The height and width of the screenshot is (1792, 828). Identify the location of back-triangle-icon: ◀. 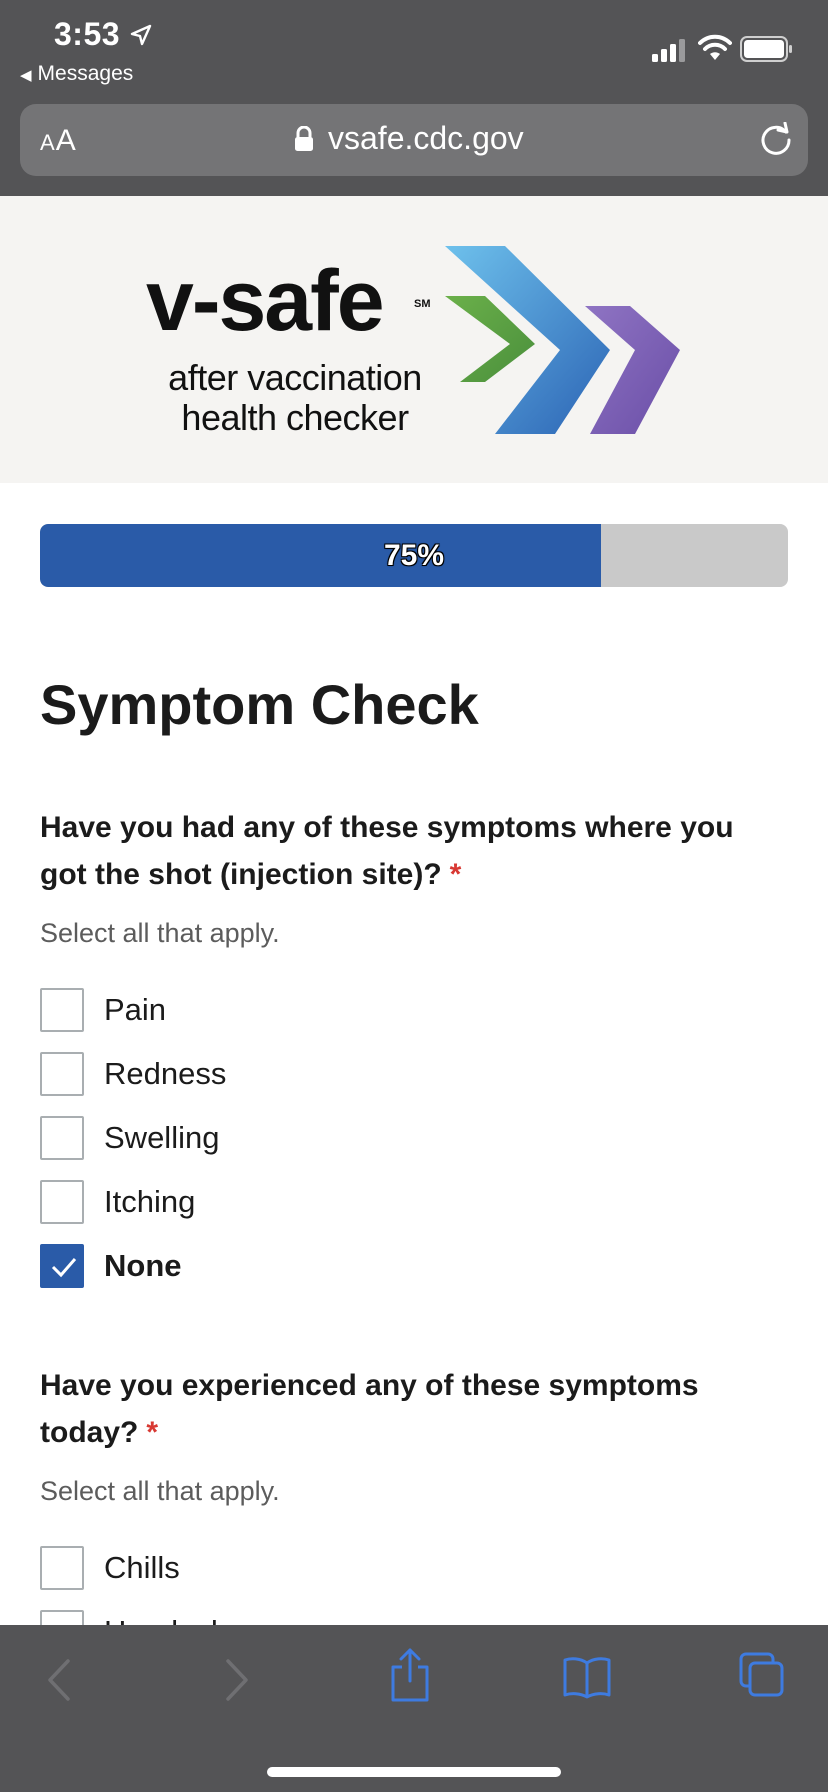
(26, 75).